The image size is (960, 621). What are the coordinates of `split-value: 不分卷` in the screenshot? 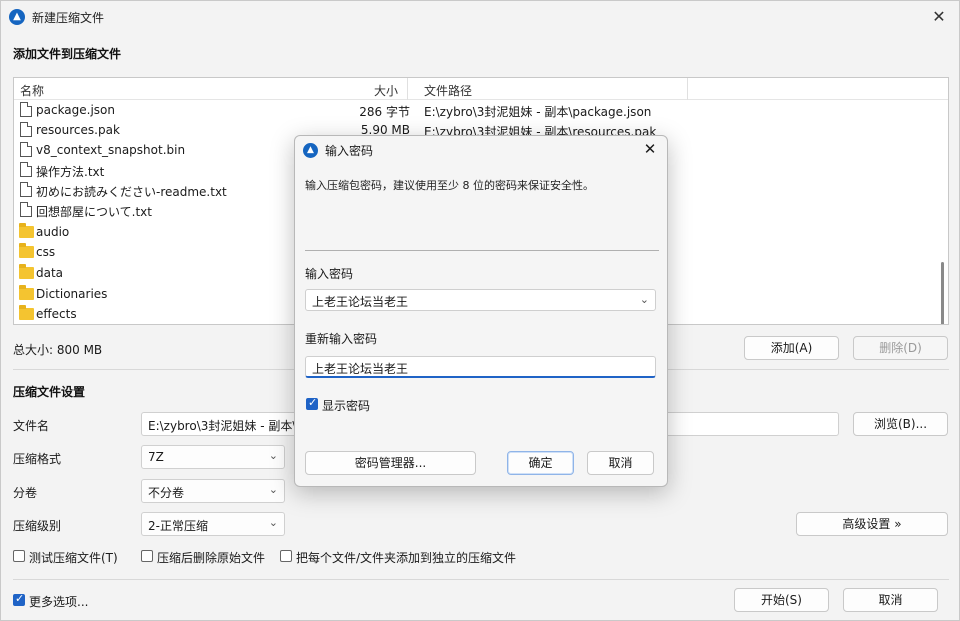 It's located at (166, 493).